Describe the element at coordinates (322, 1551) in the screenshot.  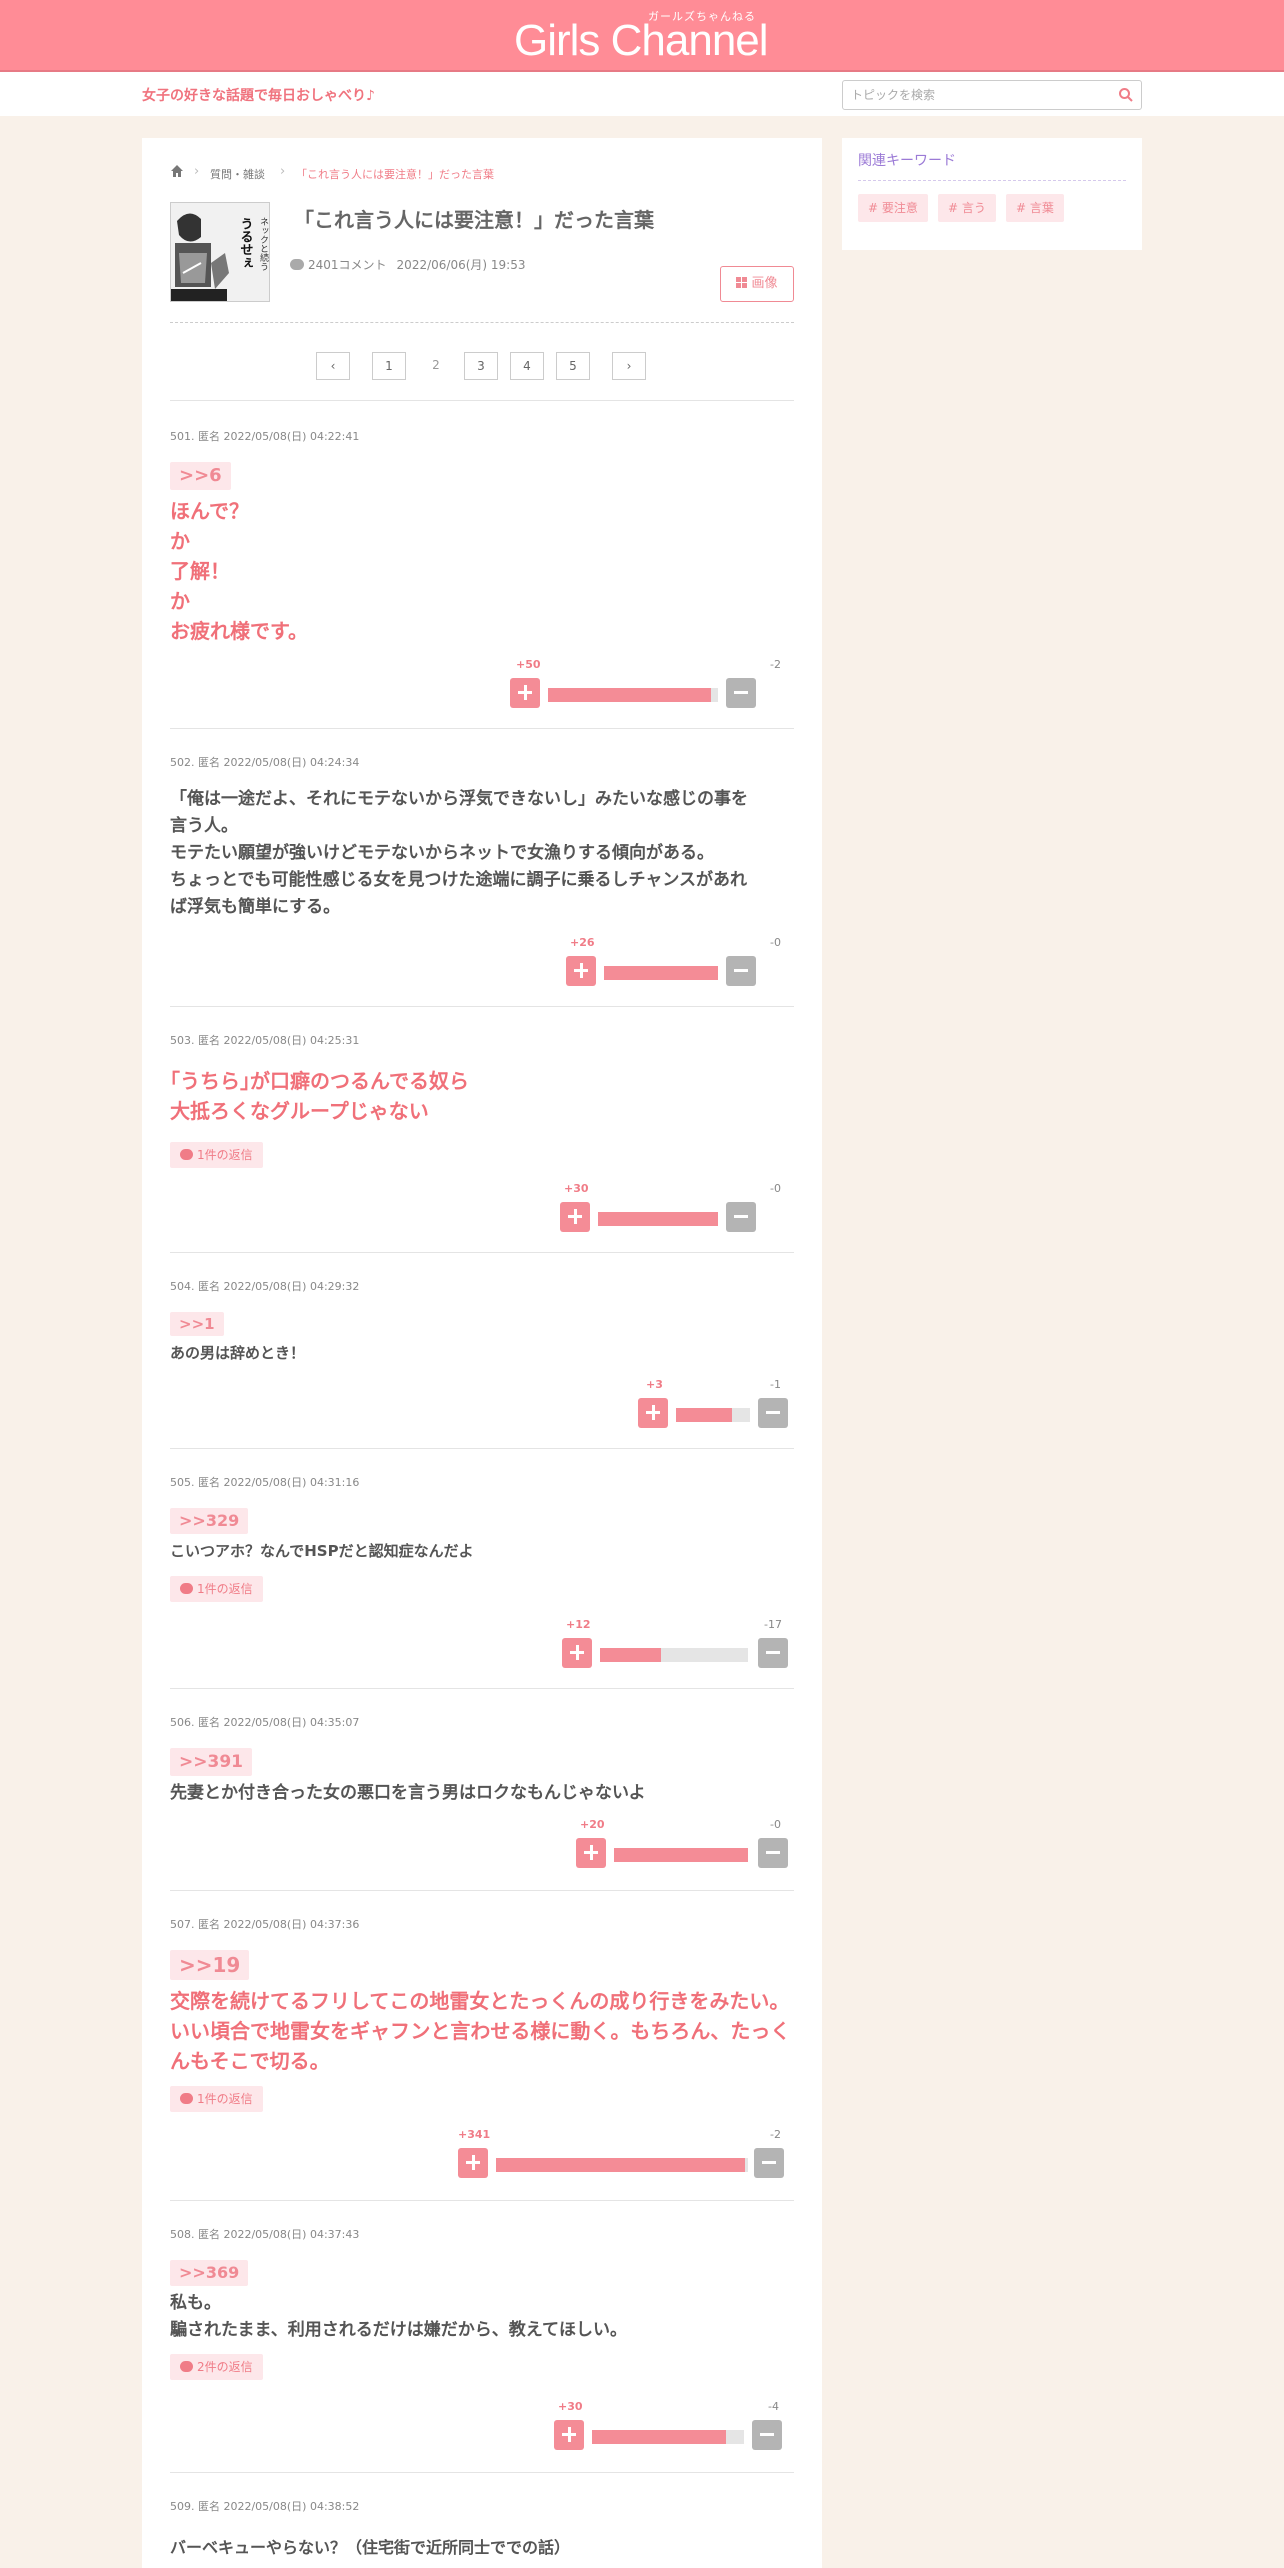
I see `comment-line: こいつアホ？なんでHSPだと認知症なんだよ` at that location.